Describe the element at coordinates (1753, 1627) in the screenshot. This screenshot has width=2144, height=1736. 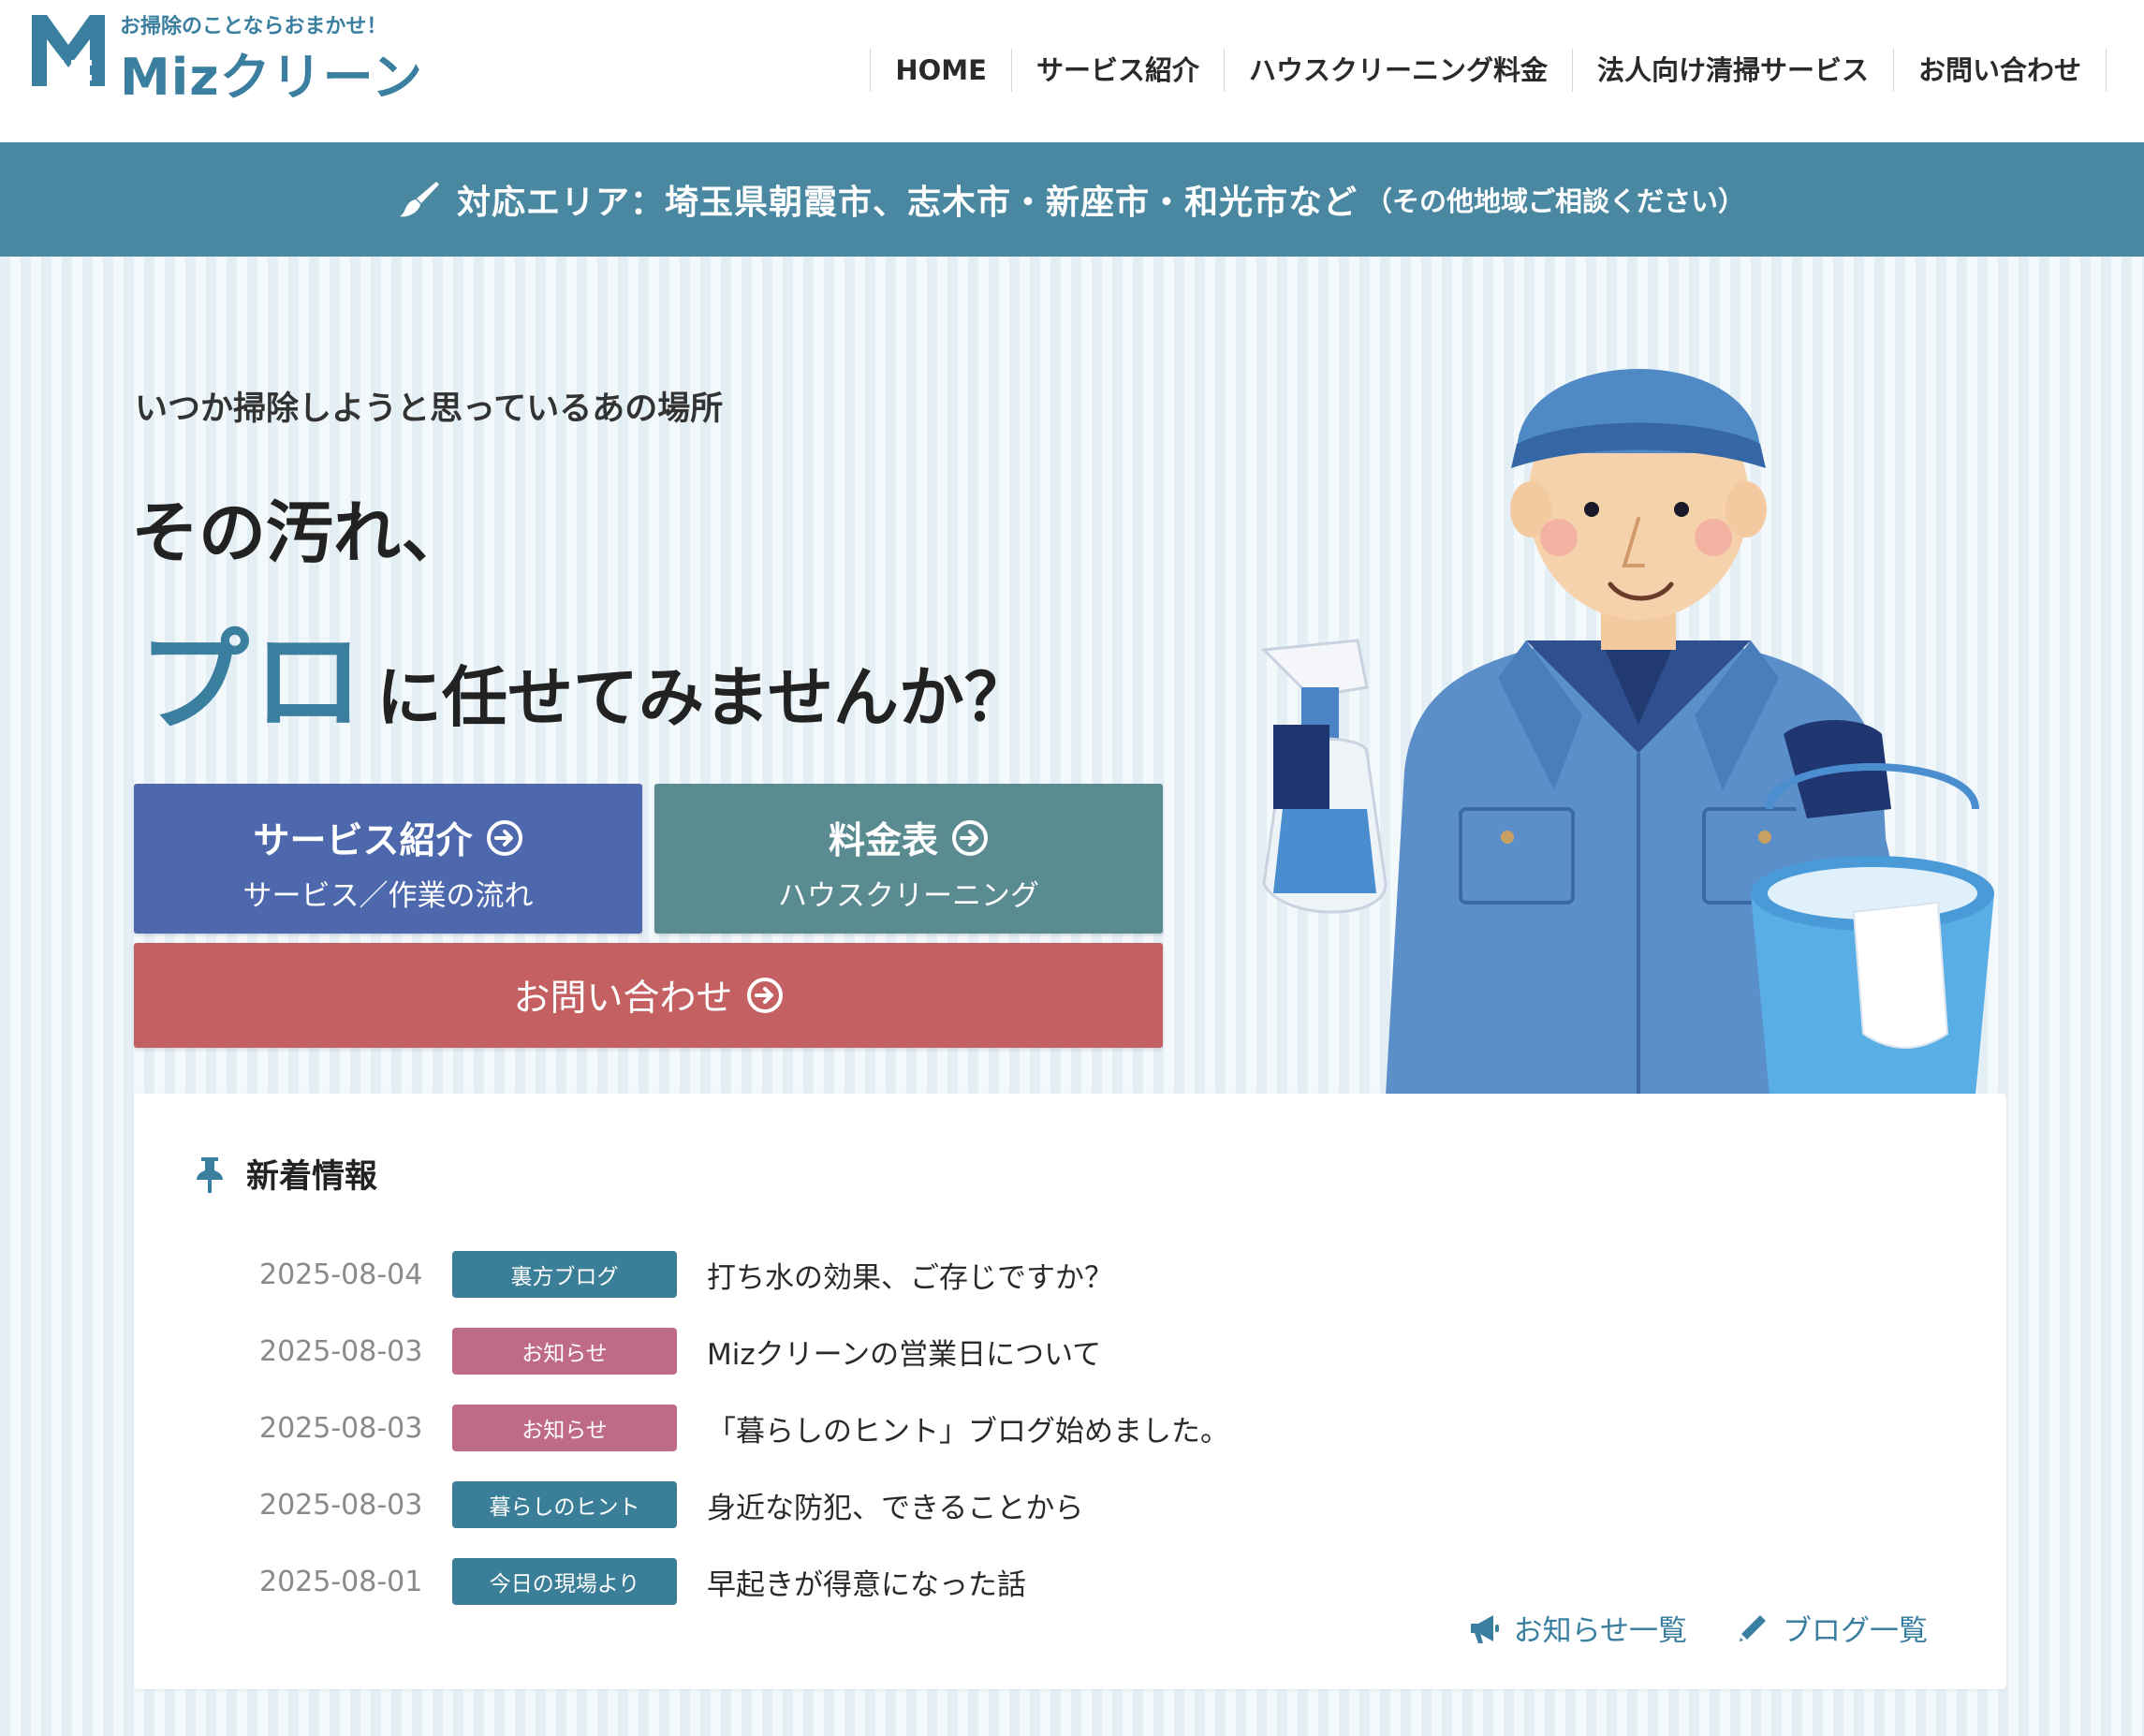
I see `pencil-icon` at that location.